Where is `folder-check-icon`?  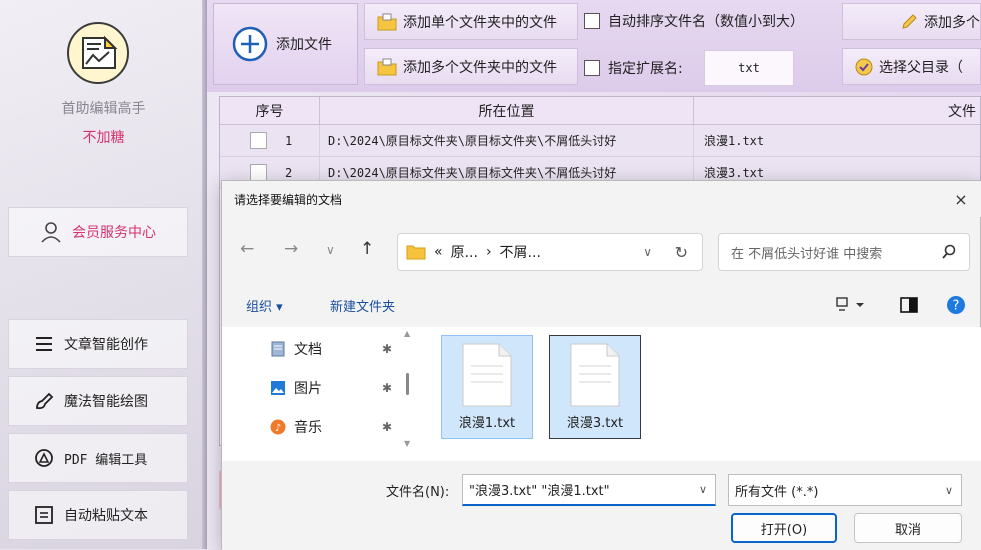
folder-check-icon is located at coordinates (864, 66).